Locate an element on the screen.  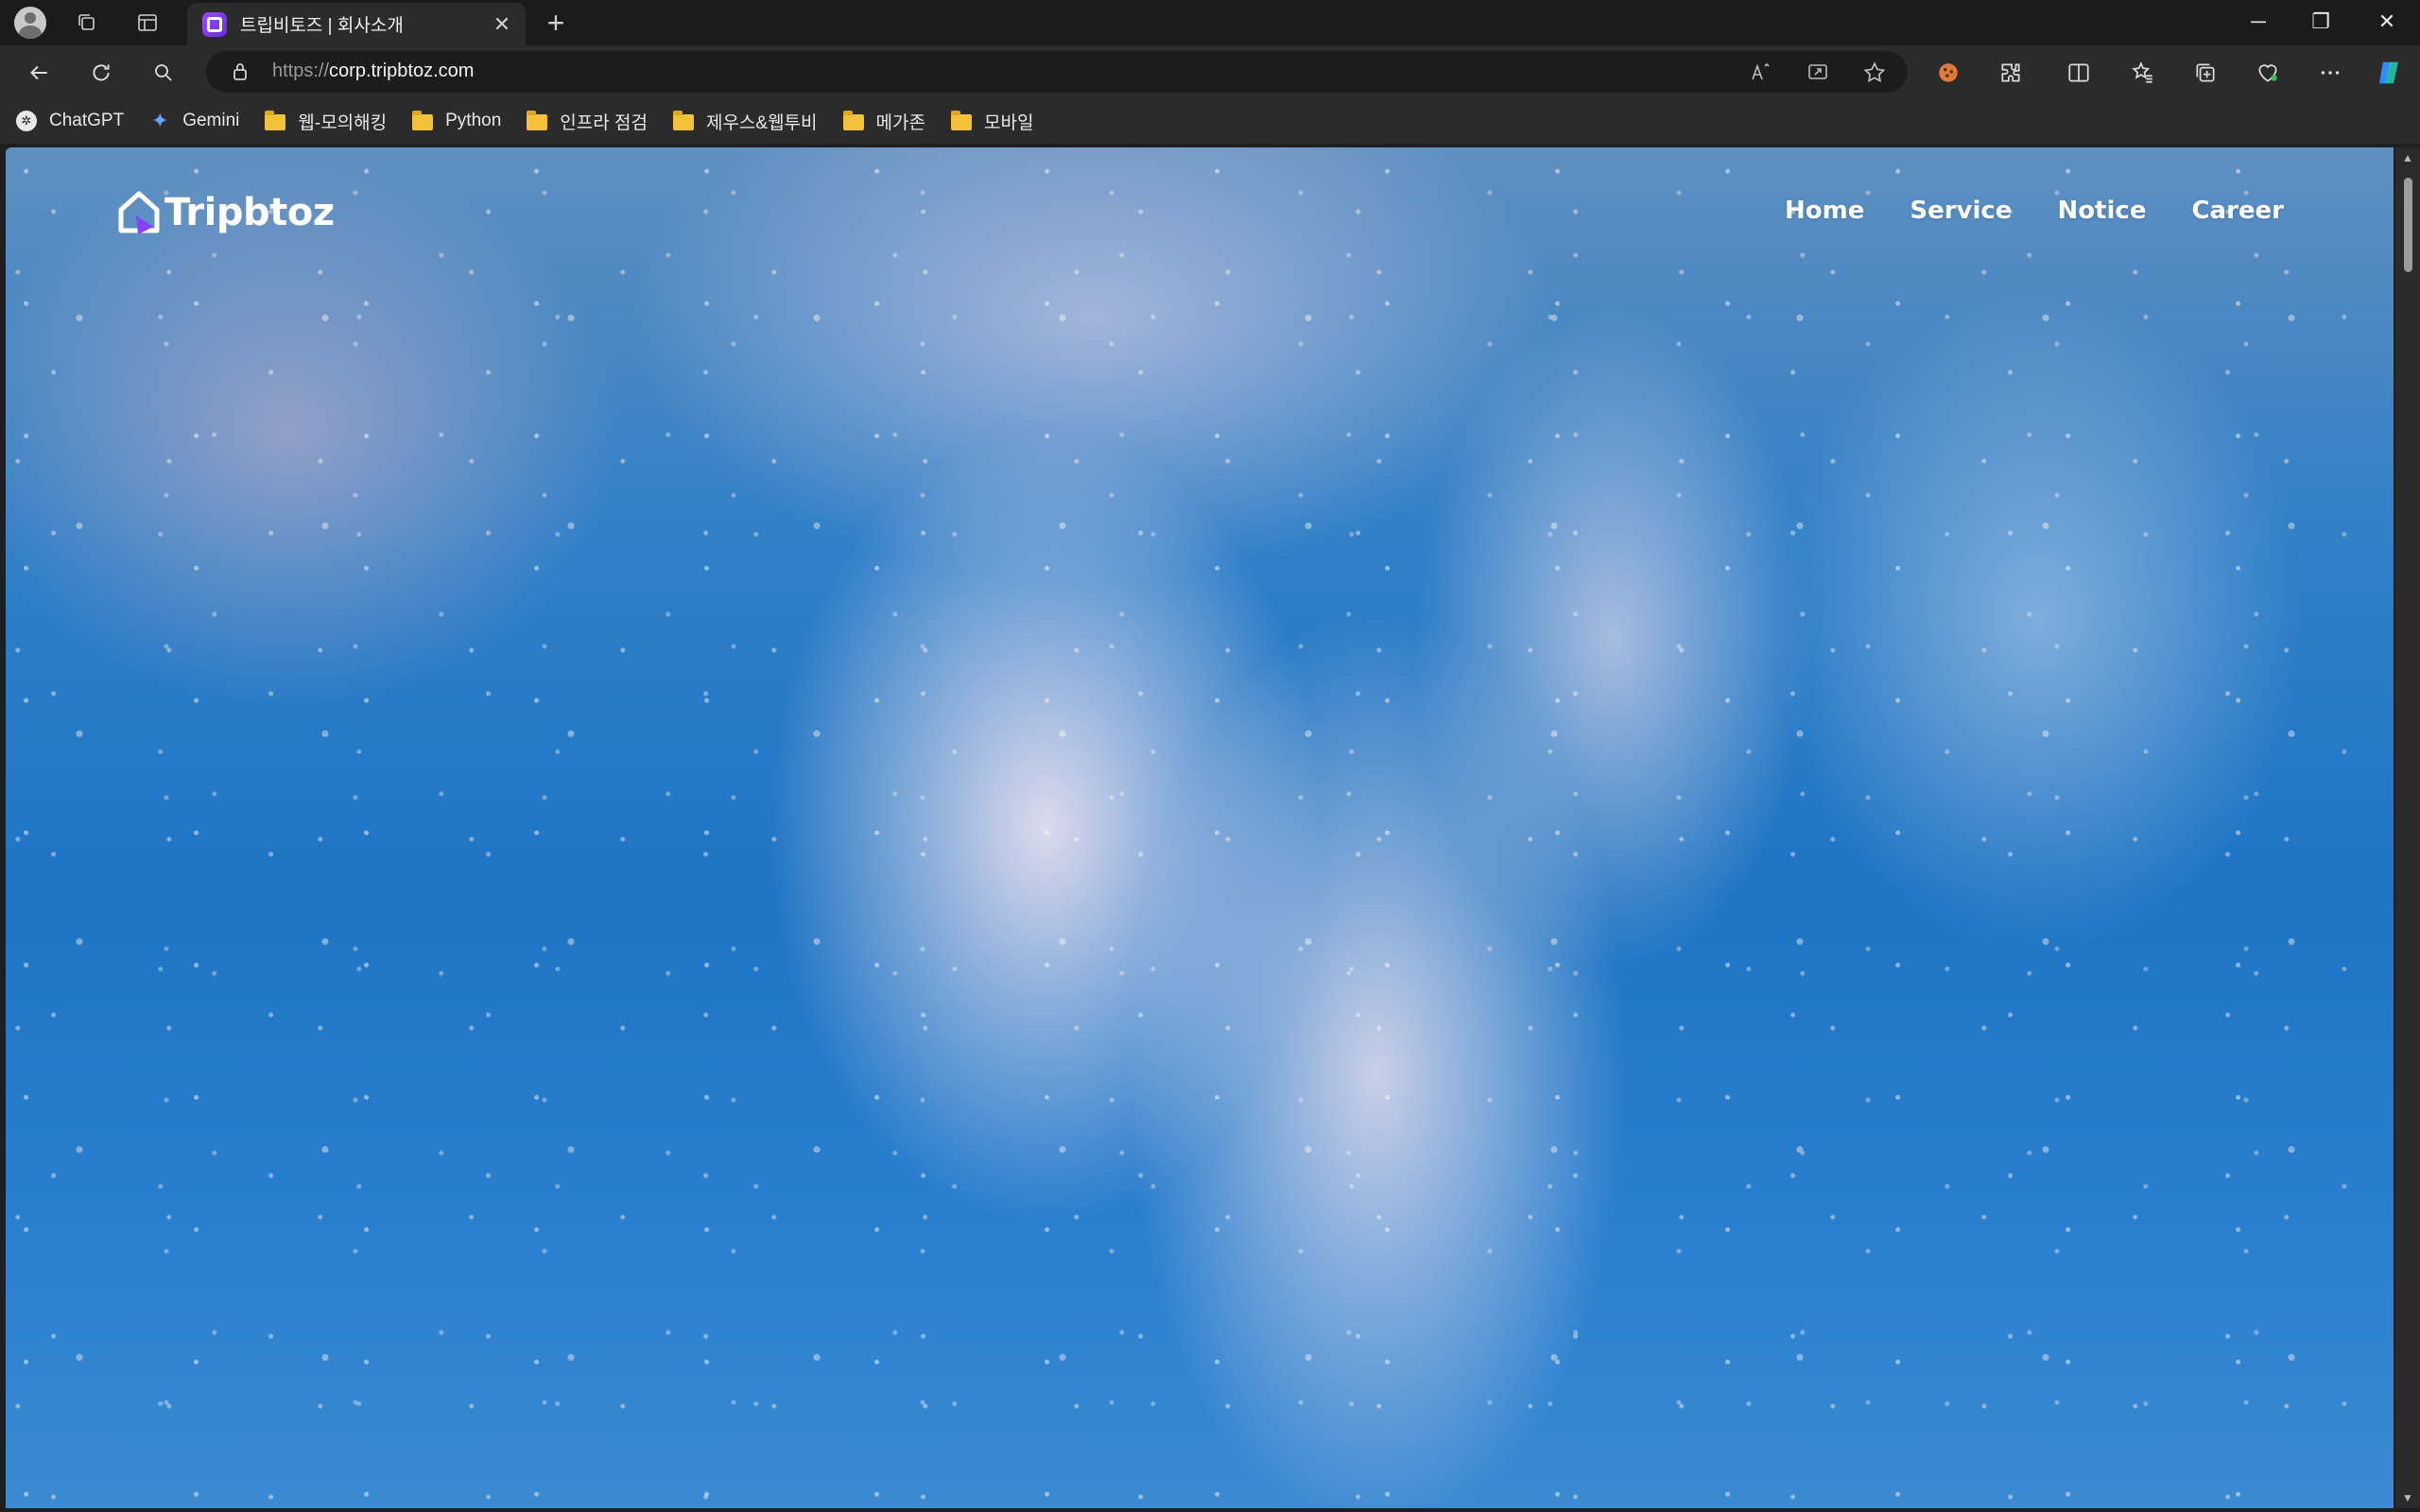
cookie-icon is located at coordinates (1949, 72).